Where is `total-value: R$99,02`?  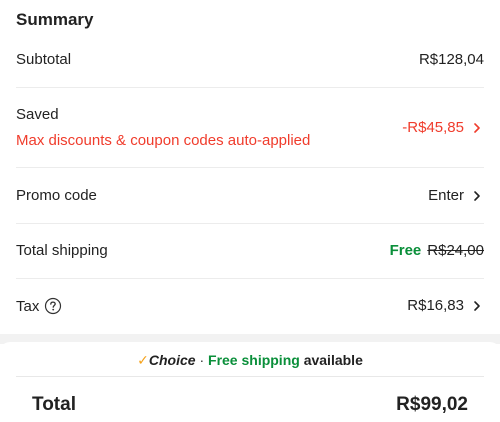 total-value: R$99,02 is located at coordinates (432, 404).